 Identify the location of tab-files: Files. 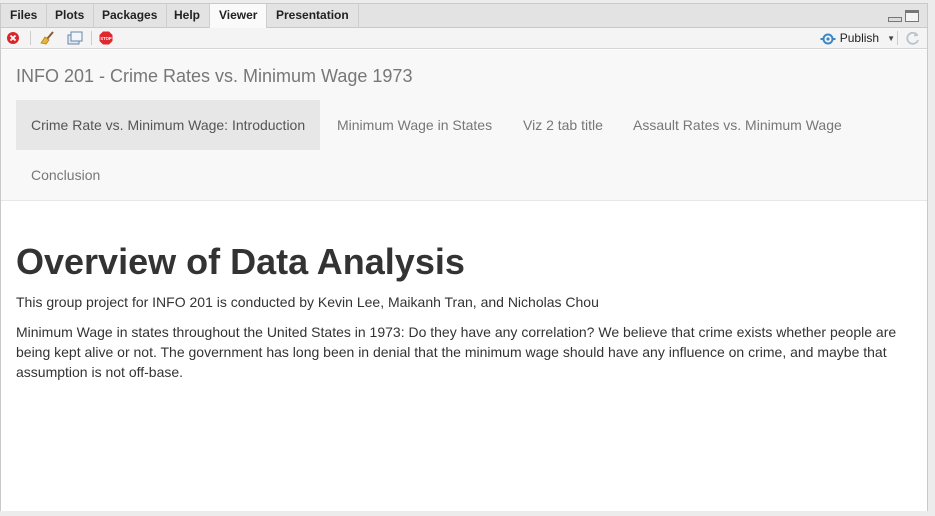
(24, 16).